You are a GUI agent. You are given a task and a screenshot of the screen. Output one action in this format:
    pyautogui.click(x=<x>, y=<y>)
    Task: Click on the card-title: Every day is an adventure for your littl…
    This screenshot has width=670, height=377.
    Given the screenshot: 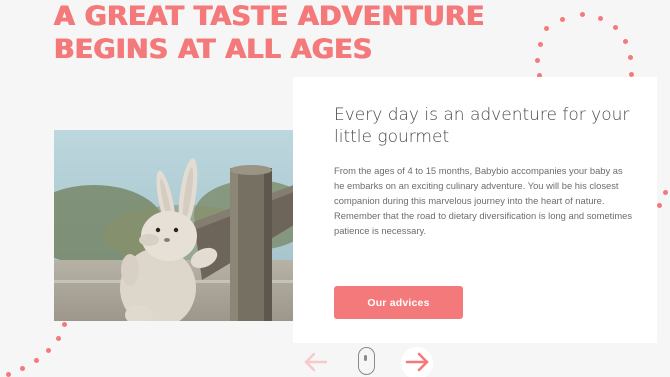 What is the action you would take?
    pyautogui.click(x=482, y=126)
    